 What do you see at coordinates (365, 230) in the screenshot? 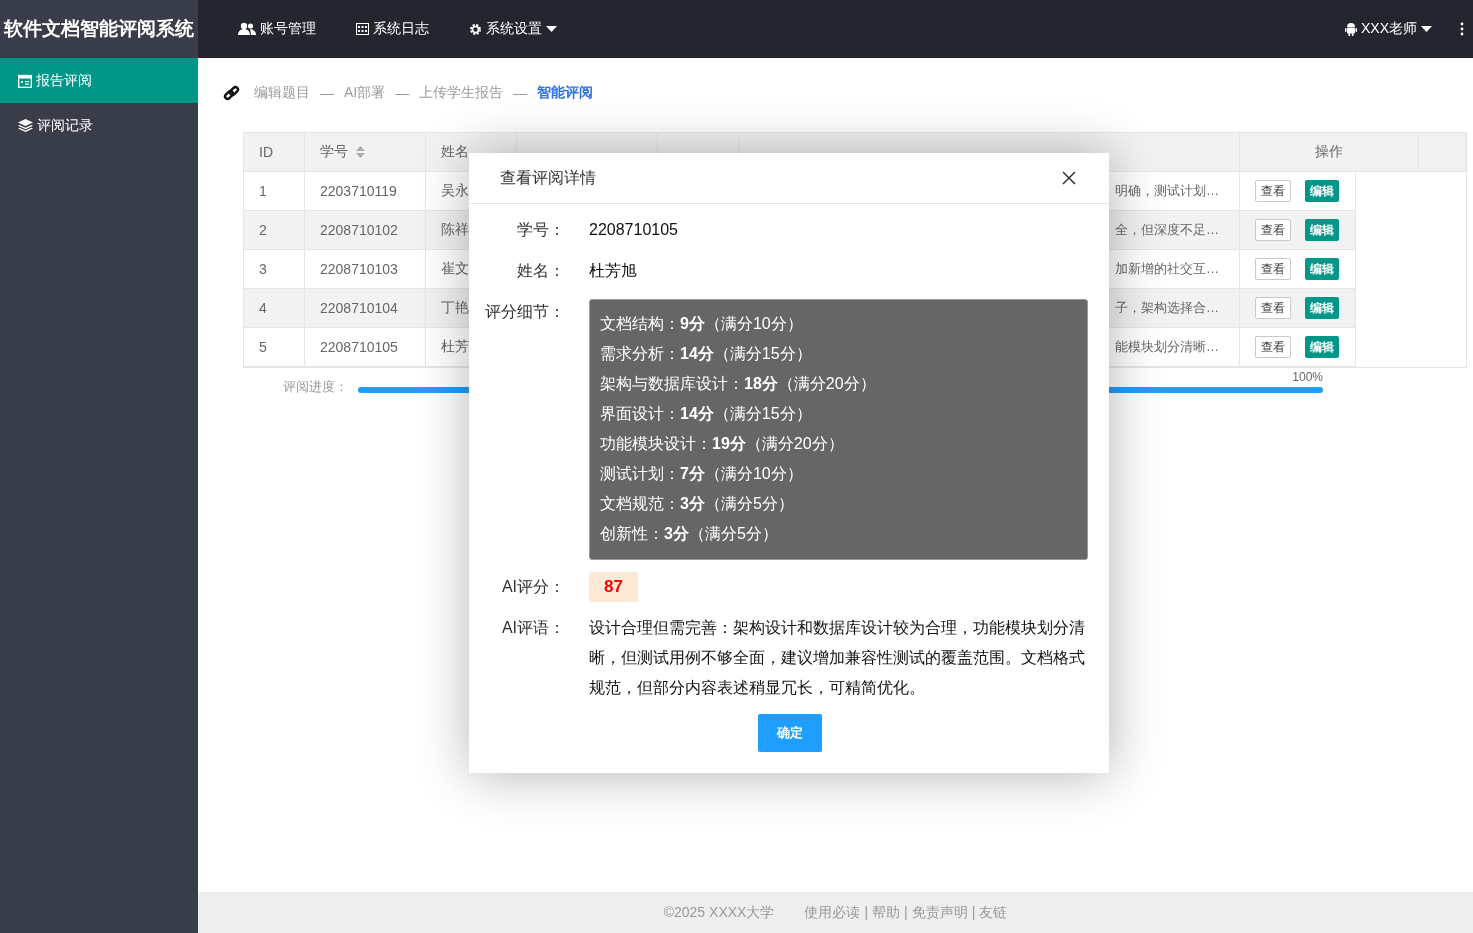
I see `table-cell: 2208710102` at bounding box center [365, 230].